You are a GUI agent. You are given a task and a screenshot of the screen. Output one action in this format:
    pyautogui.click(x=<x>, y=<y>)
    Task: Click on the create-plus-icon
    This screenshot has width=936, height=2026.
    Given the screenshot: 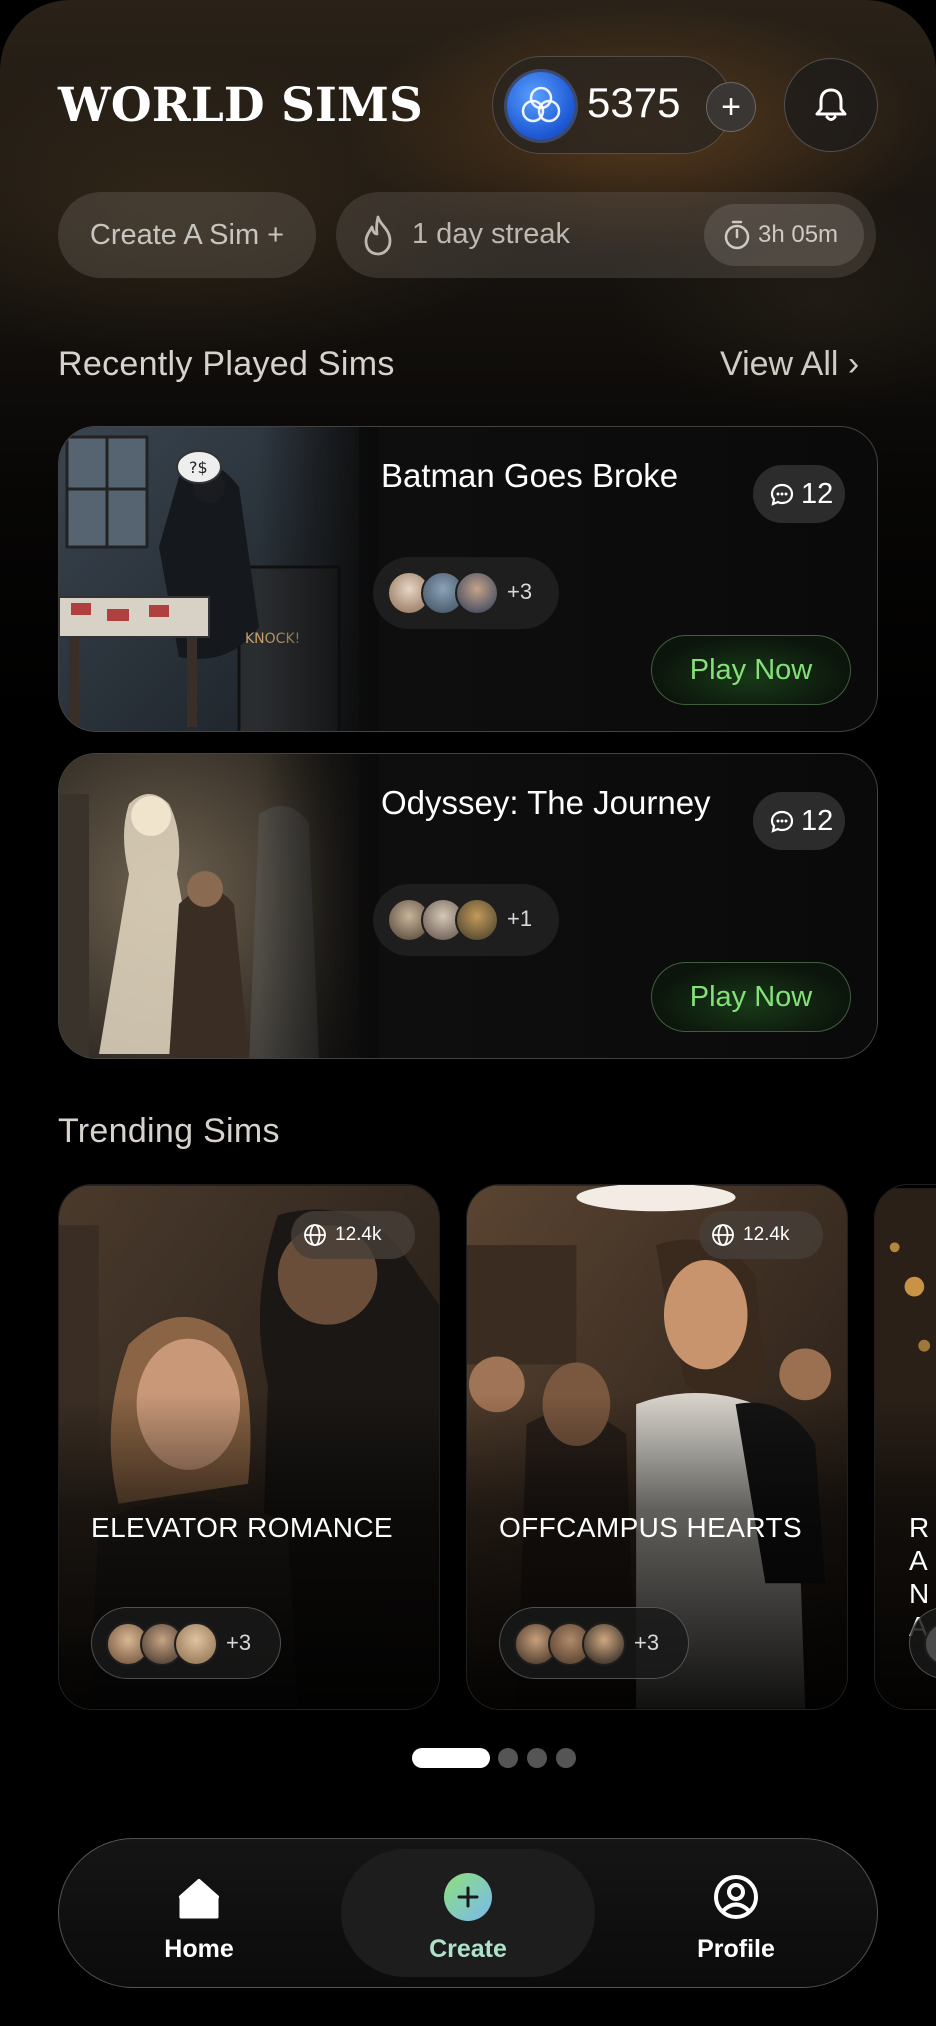 What is the action you would take?
    pyautogui.click(x=468, y=1897)
    